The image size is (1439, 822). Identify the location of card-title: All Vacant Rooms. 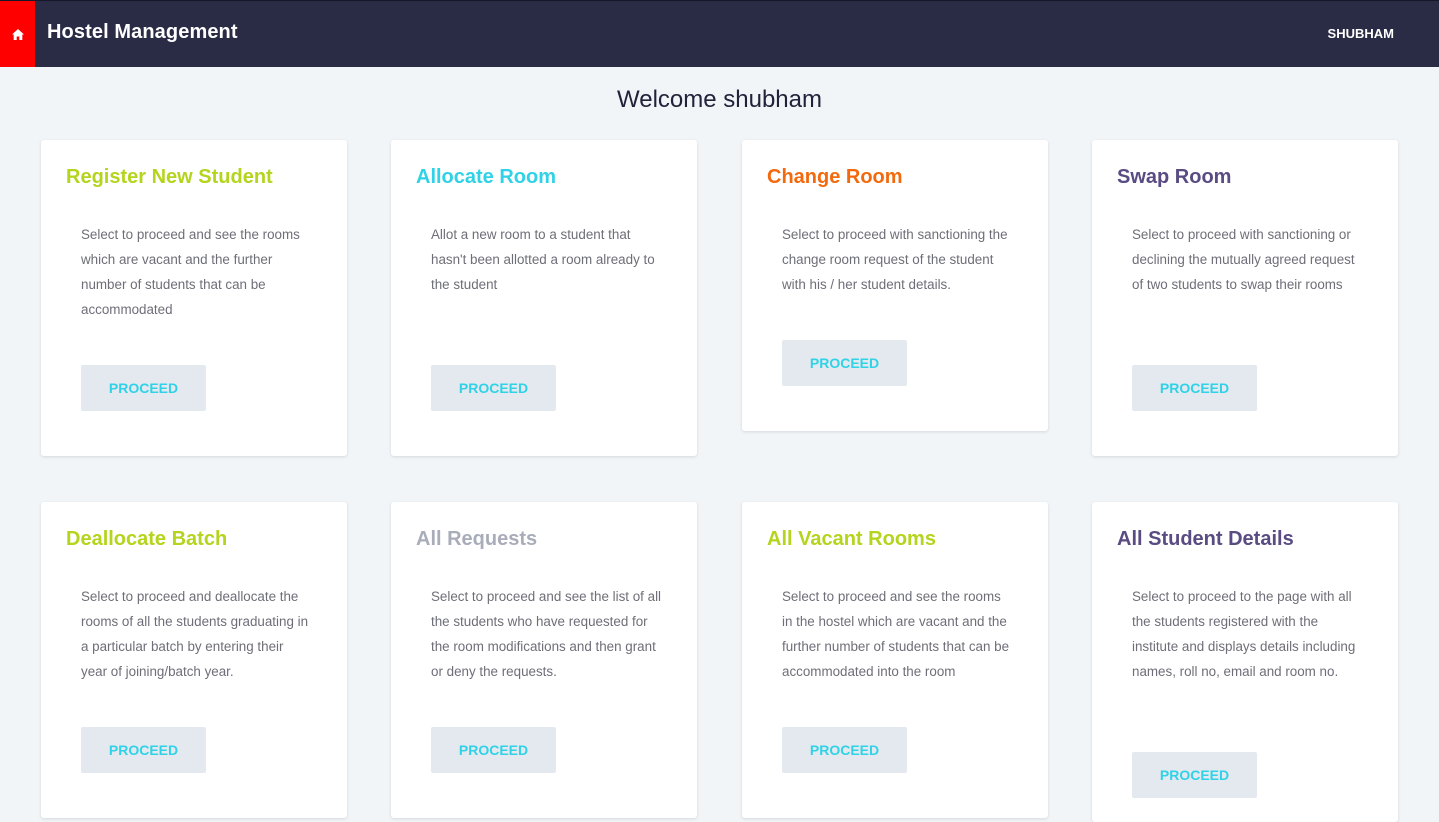
(851, 539).